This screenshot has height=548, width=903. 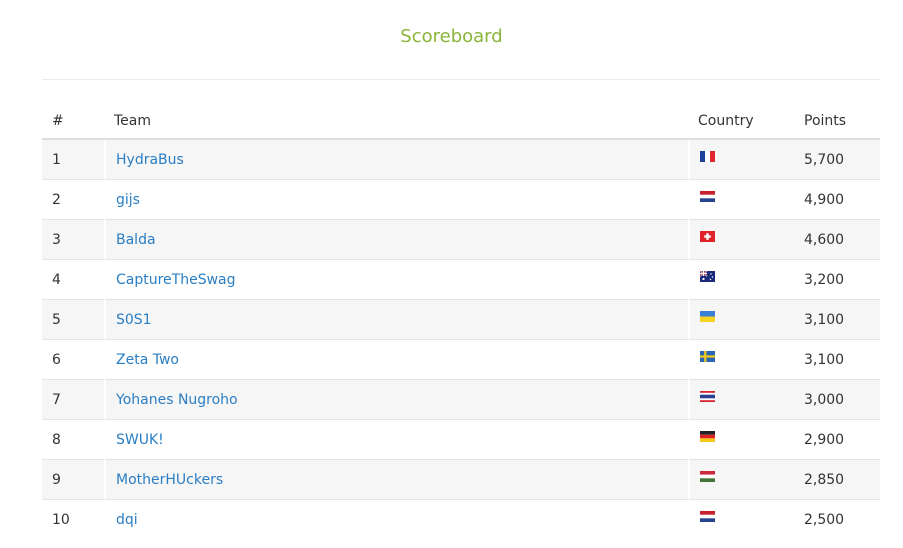 I want to click on header-row: # Team Country Points, so click(x=461, y=121).